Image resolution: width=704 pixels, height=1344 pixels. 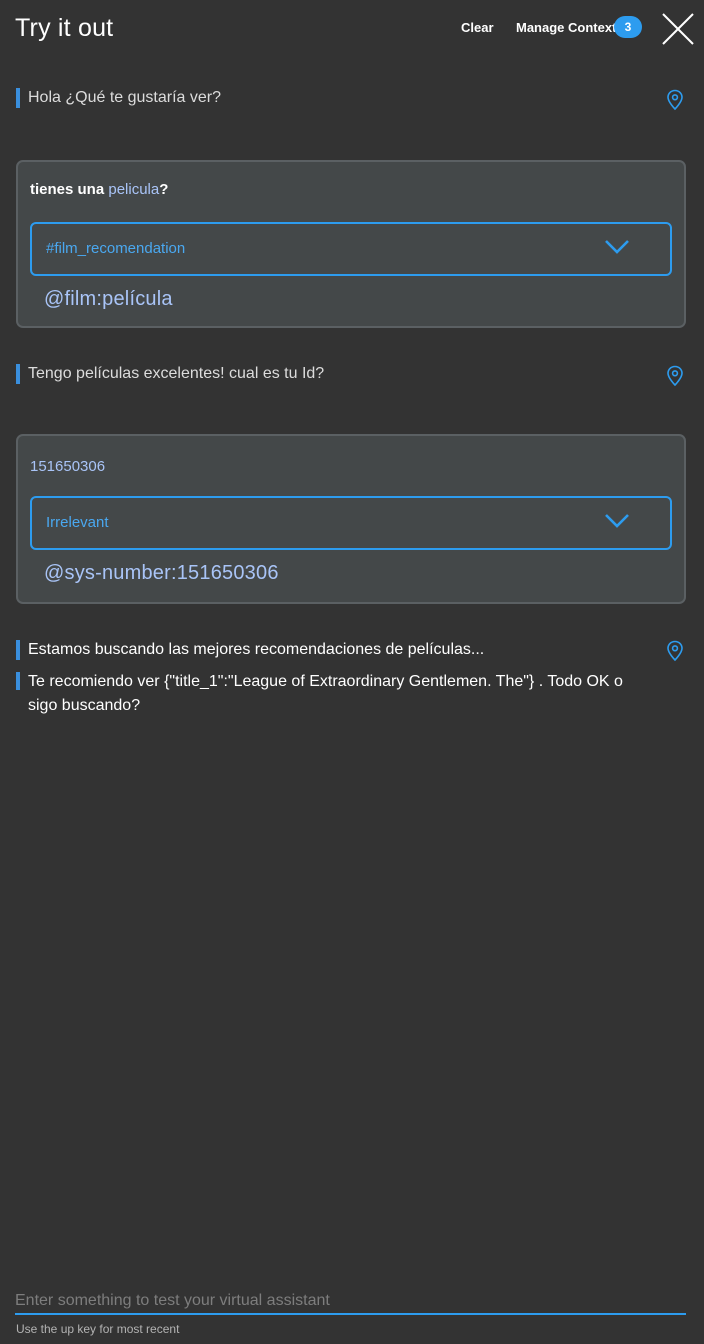 What do you see at coordinates (116, 248) in the screenshot?
I see `intent-selected-value: #film_recomendation` at bounding box center [116, 248].